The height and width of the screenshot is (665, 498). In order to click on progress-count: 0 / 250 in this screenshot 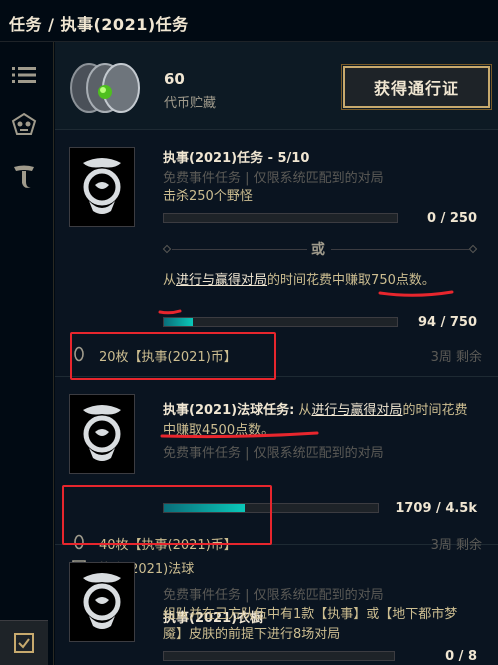, I will do `click(452, 218)`.